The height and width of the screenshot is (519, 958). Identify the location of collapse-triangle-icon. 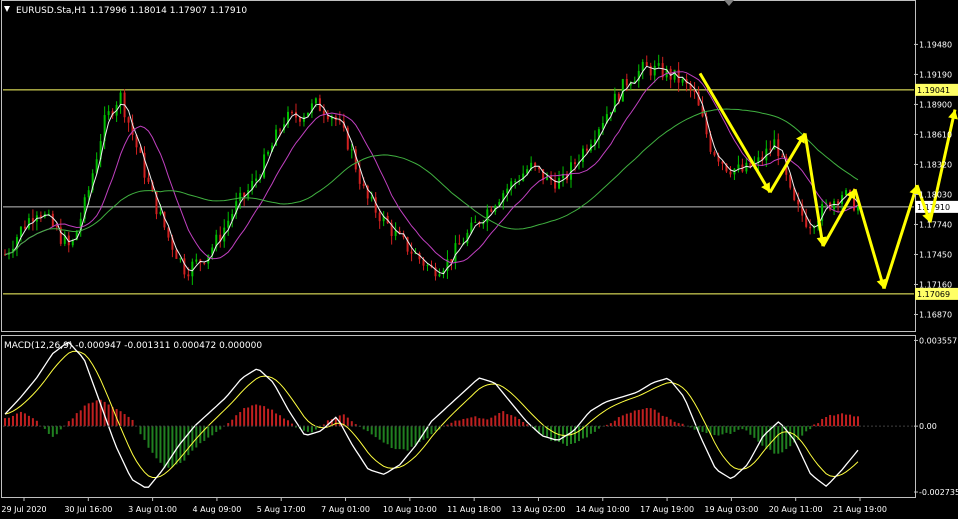
(7, 9).